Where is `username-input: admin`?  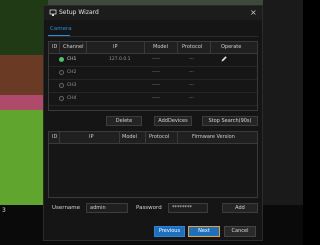
username-input: admin is located at coordinates (107, 208).